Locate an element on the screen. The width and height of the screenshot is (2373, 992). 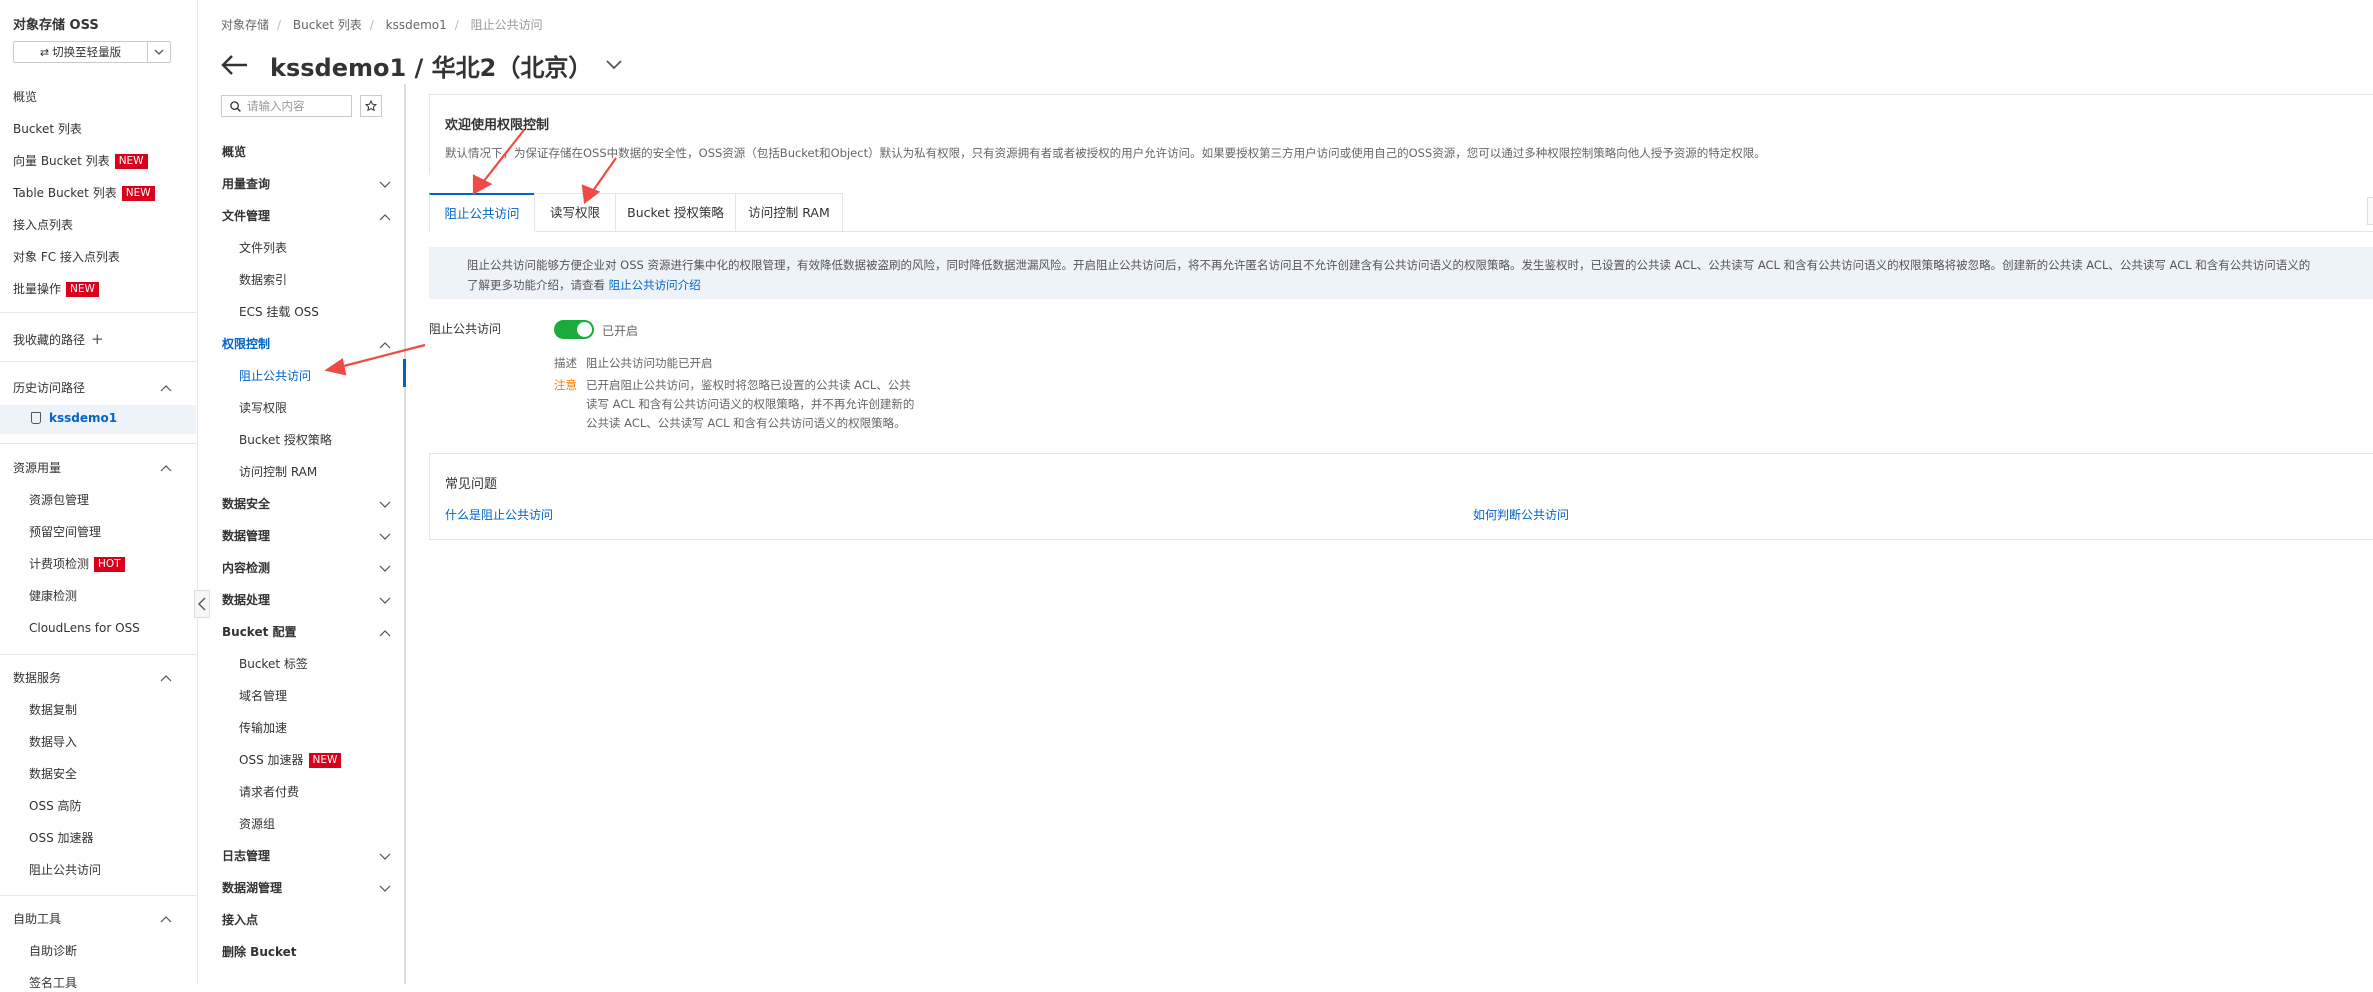
sidebar-item-block-public: 阻止公共访问 is located at coordinates (65, 870).